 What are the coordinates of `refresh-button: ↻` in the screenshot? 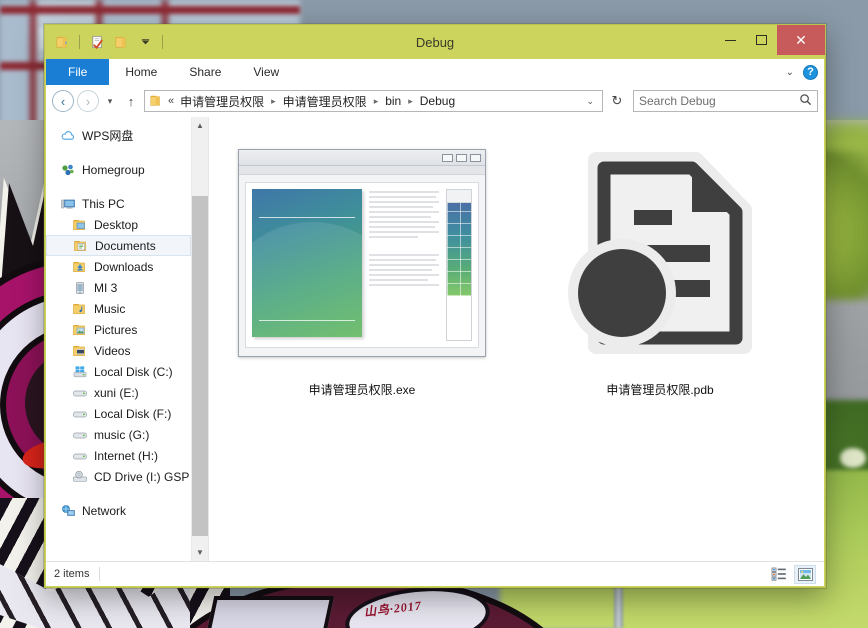 It's located at (617, 101).